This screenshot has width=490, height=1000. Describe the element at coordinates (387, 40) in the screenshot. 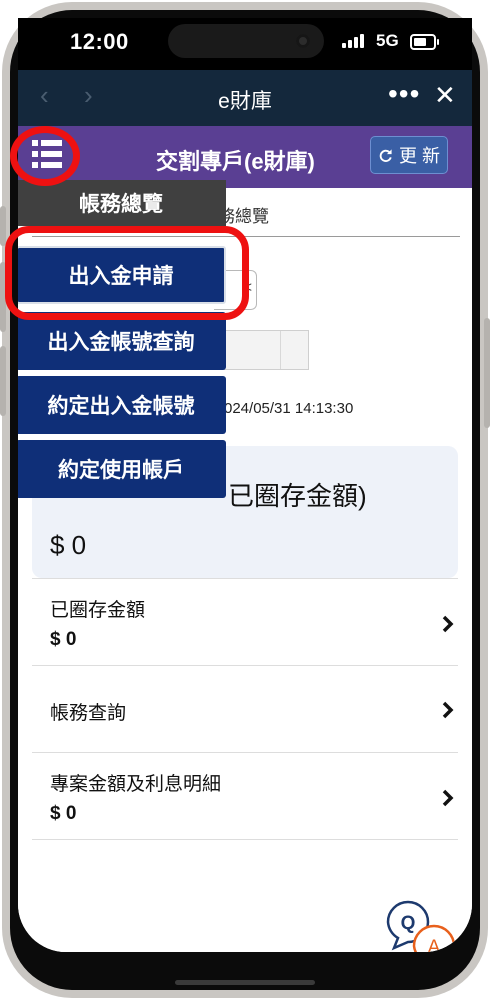

I see `network-type: 5G` at that location.